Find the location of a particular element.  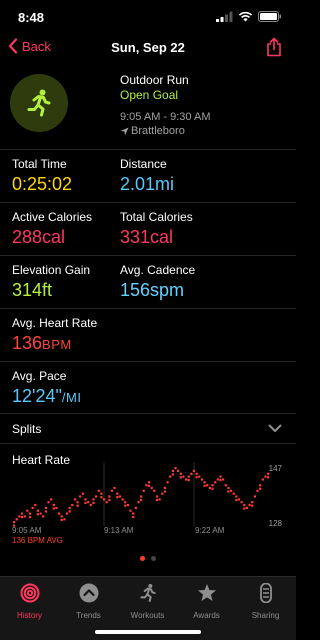

status-icons is located at coordinates (249, 16).